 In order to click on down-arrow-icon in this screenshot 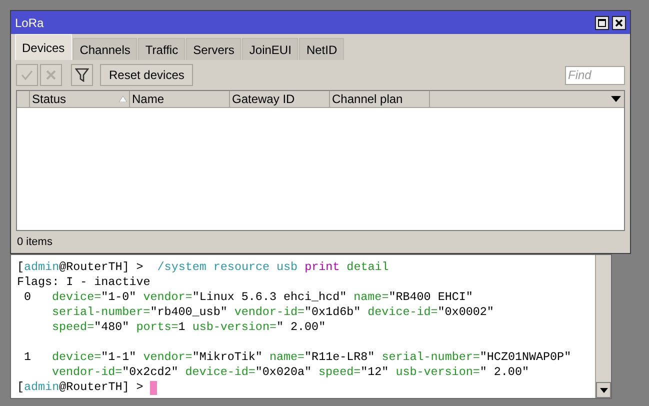, I will do `click(604, 390)`.